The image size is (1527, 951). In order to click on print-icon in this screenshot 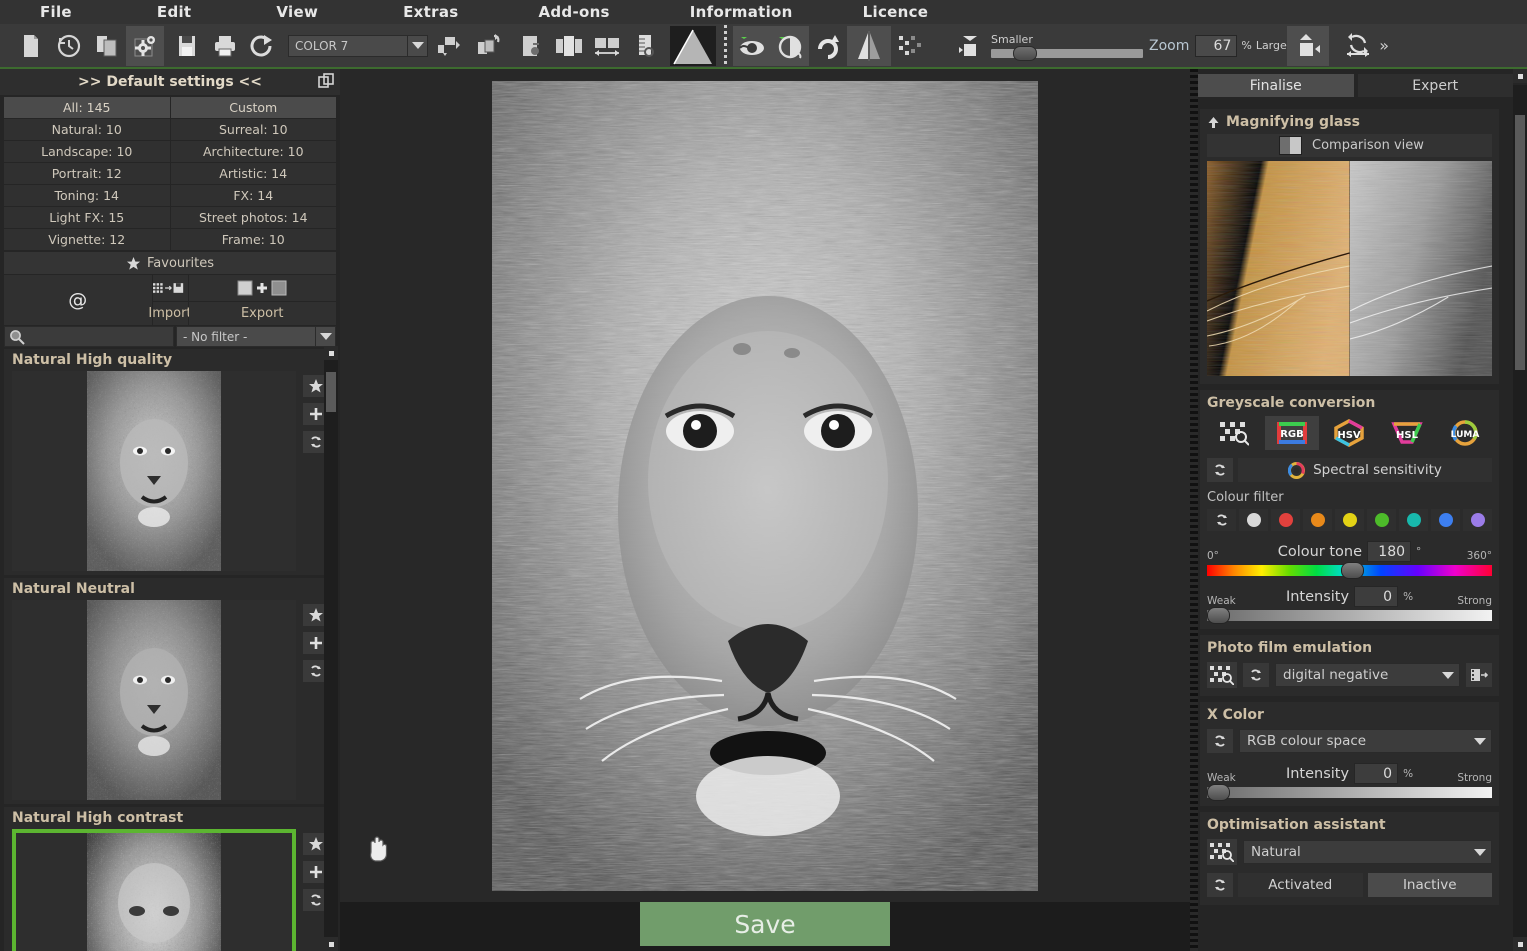, I will do `click(225, 46)`.